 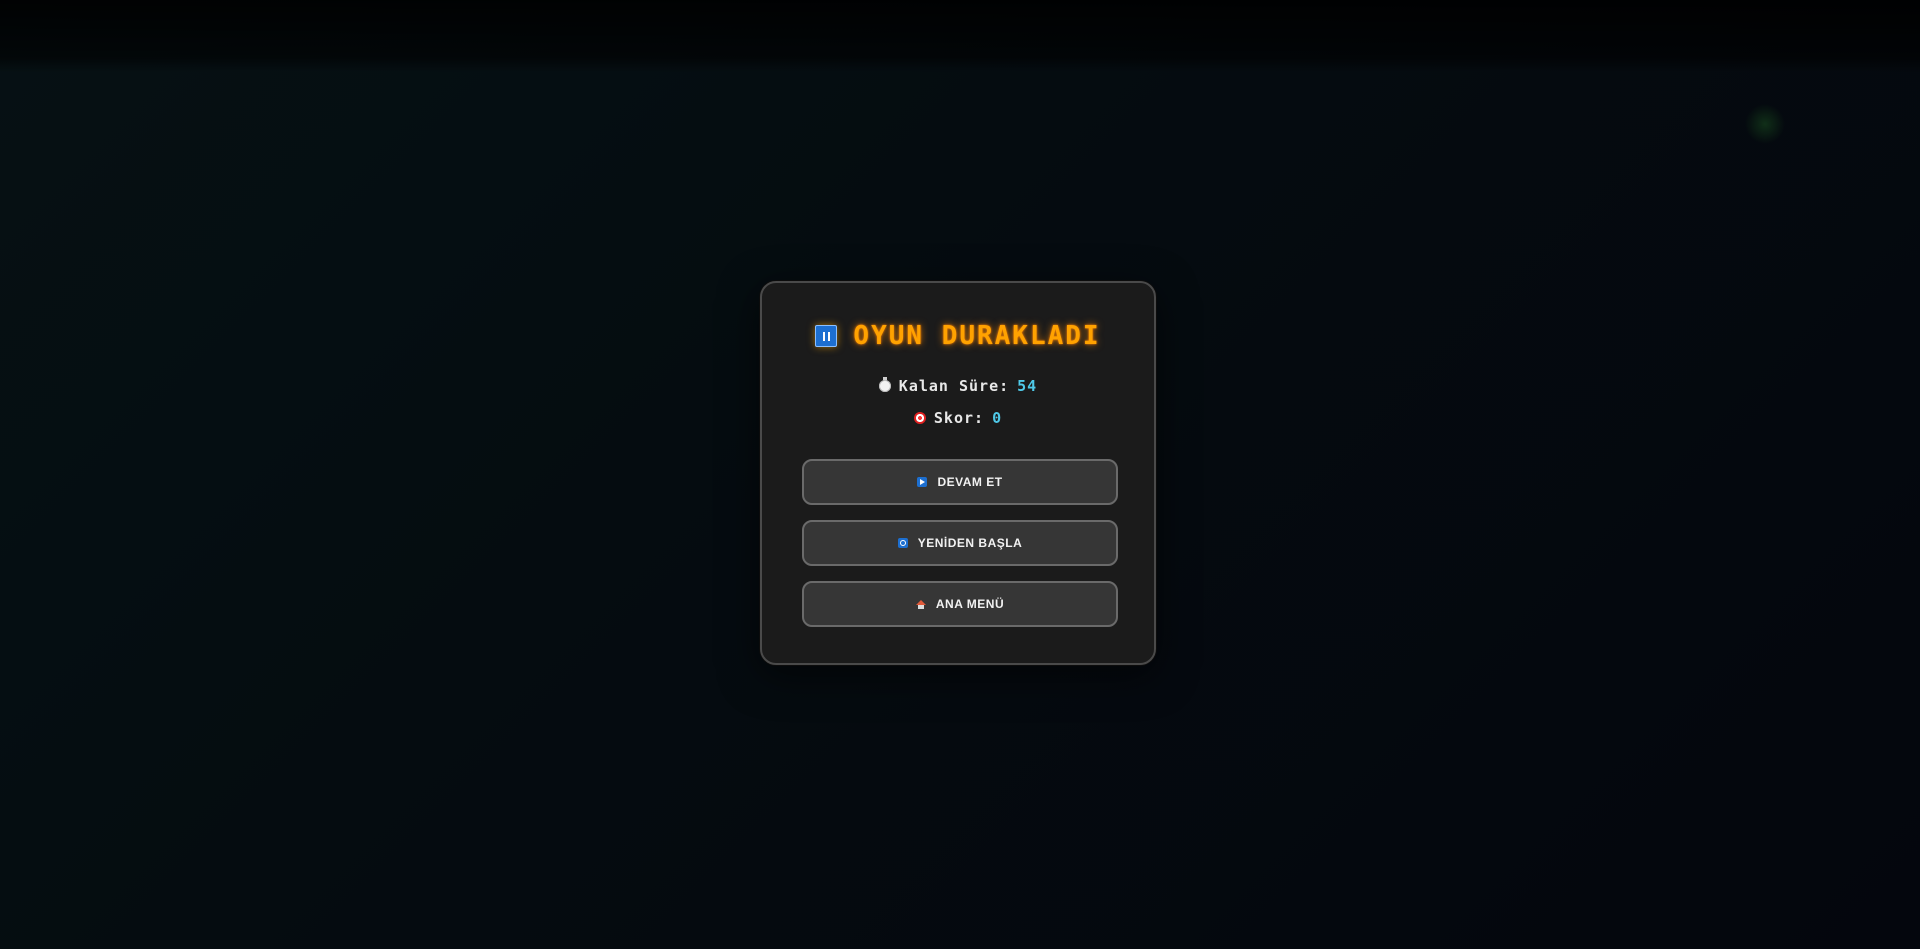 I want to click on pause-icon, so click(x=826, y=336).